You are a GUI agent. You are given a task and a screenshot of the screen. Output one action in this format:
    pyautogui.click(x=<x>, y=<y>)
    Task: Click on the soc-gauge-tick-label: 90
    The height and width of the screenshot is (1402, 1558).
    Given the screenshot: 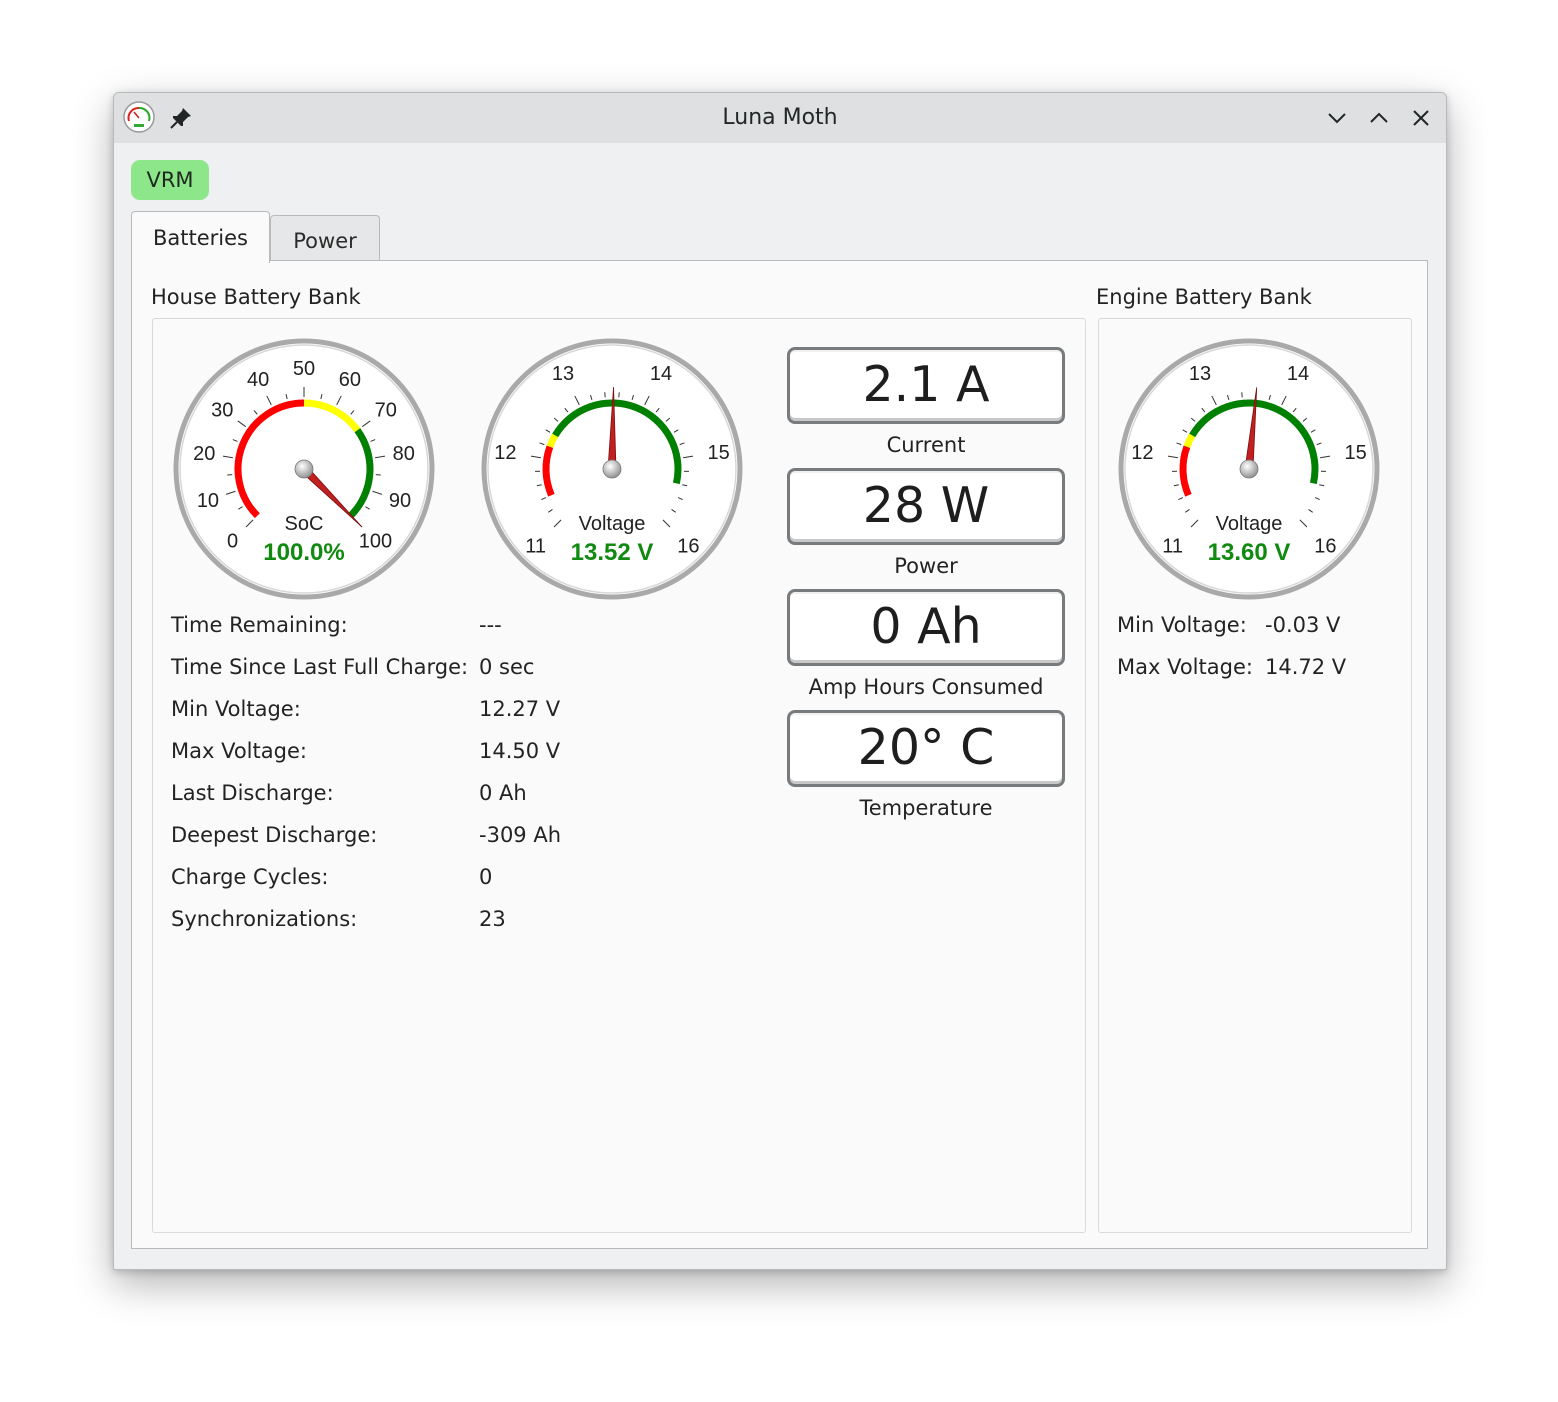 What is the action you would take?
    pyautogui.click(x=400, y=501)
    